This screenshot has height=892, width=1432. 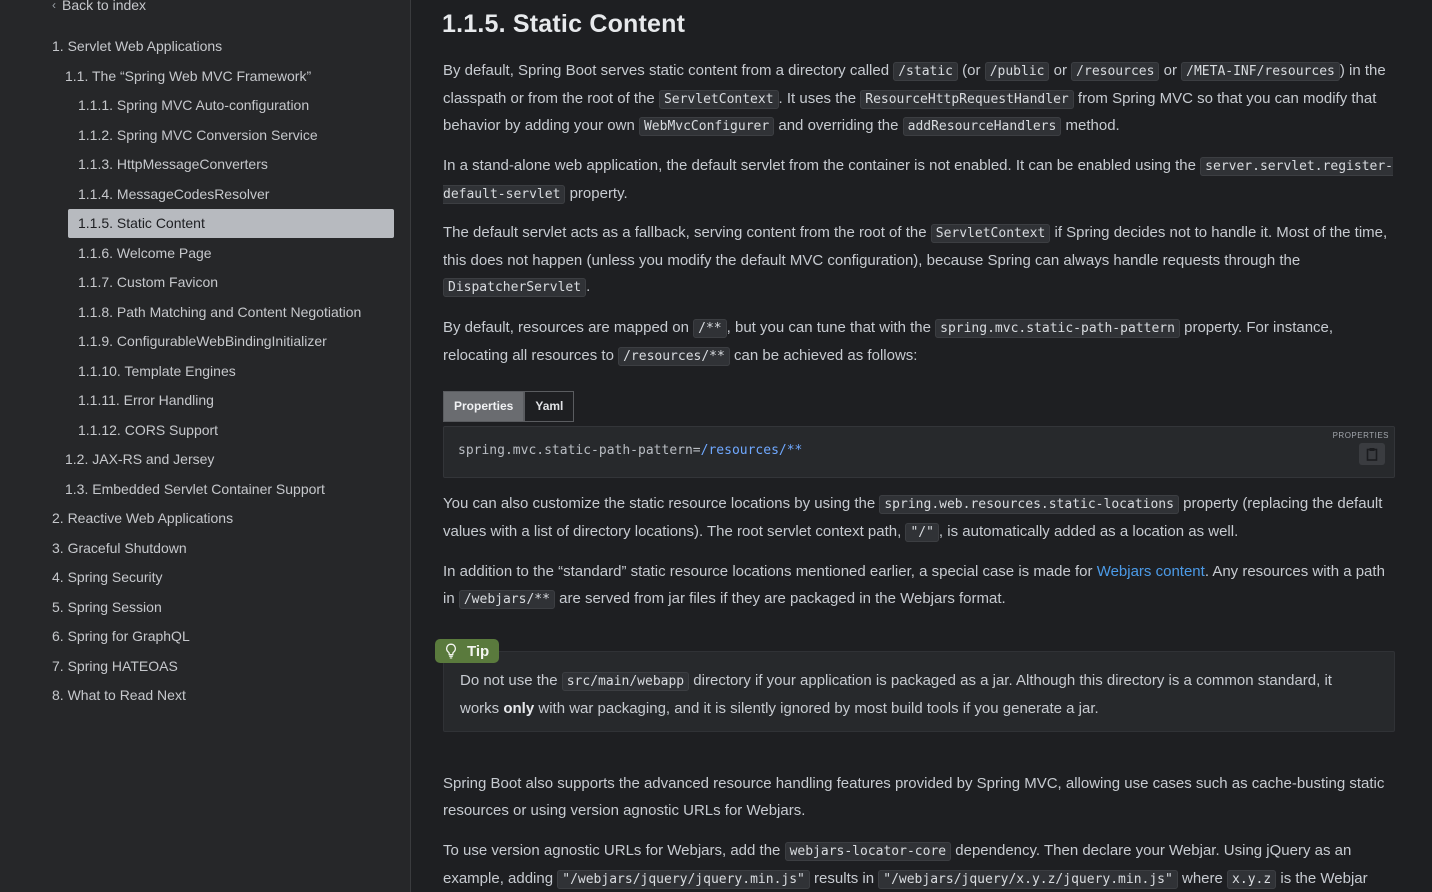 What do you see at coordinates (549, 406) in the screenshot?
I see `tab-yaml: Yaml` at bounding box center [549, 406].